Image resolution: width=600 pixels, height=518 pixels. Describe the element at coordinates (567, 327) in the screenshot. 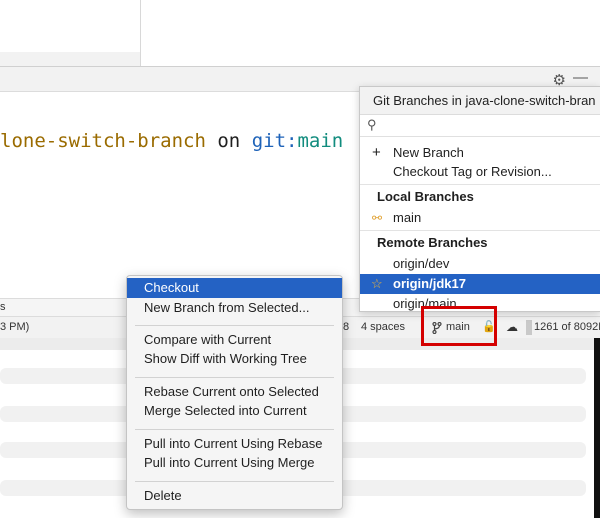

I see `memory-indicator: 1261 of 8092M` at that location.